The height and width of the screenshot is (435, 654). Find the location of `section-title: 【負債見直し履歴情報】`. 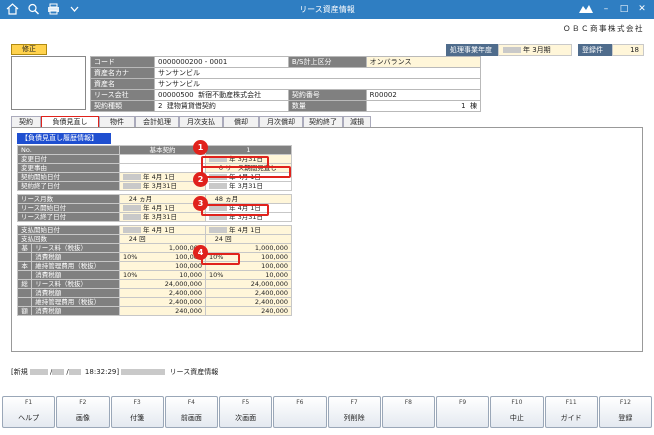

section-title: 【負債見直し履歴情報】 is located at coordinates (64, 138).